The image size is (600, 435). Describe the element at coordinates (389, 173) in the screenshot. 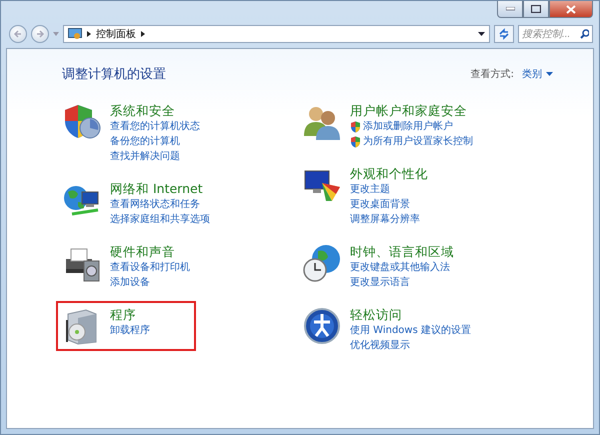

I see `category-link: 外观和个性化` at that location.